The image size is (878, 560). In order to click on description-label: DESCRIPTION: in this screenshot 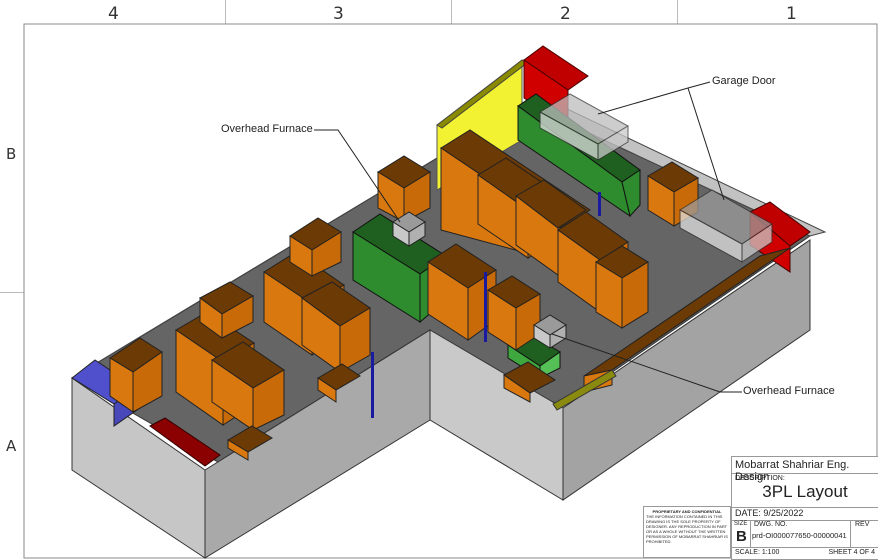, I will do `click(760, 478)`.